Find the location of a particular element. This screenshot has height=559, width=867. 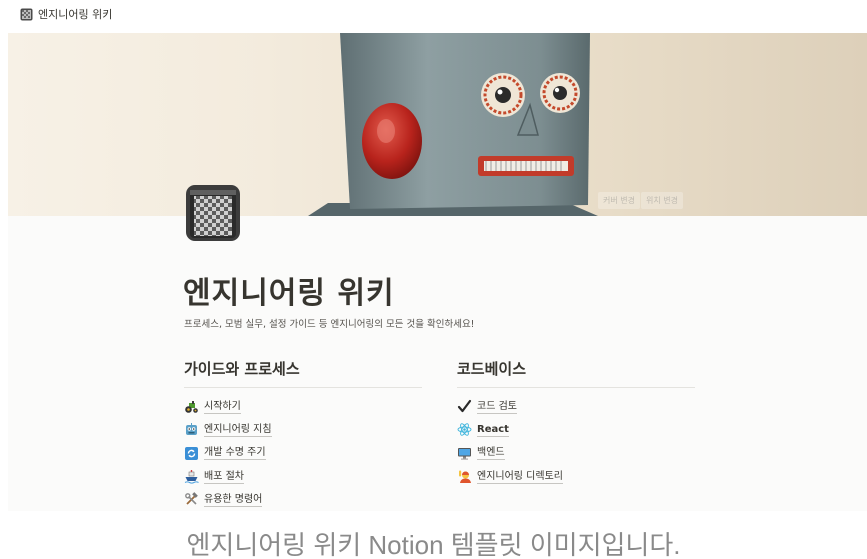

link-dev-lifecycle: 개발 수명 주기 is located at coordinates (303, 453).